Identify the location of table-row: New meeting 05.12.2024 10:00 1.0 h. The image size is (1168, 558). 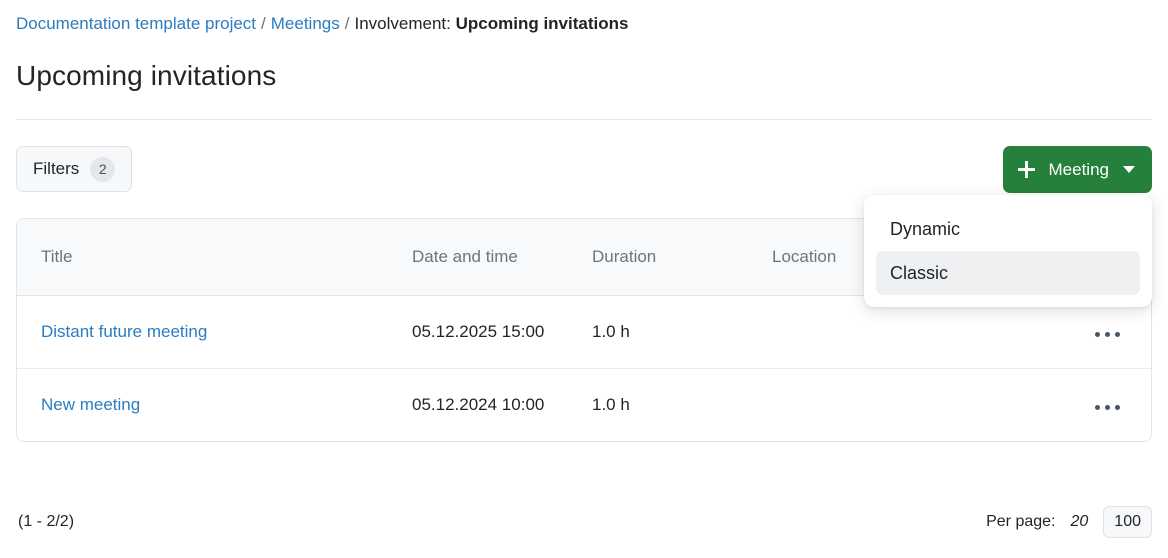
(584, 405).